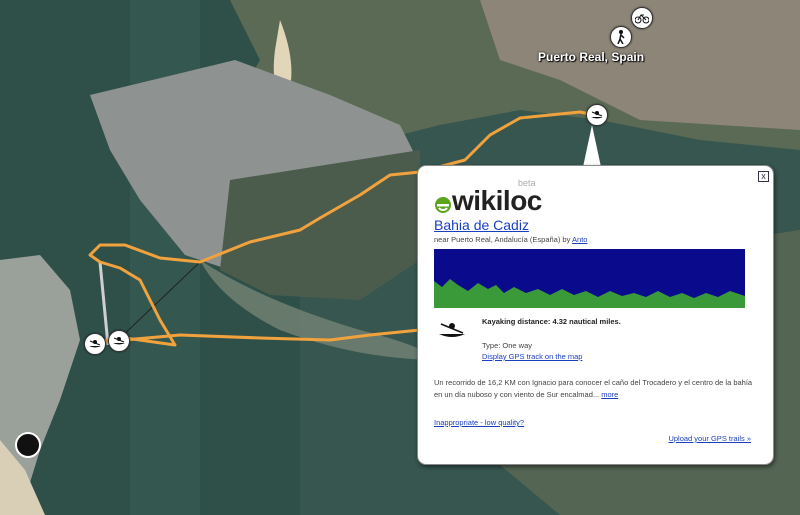 The image size is (800, 515). I want to click on display-track-link: Display GPS track on the map, so click(532, 356).